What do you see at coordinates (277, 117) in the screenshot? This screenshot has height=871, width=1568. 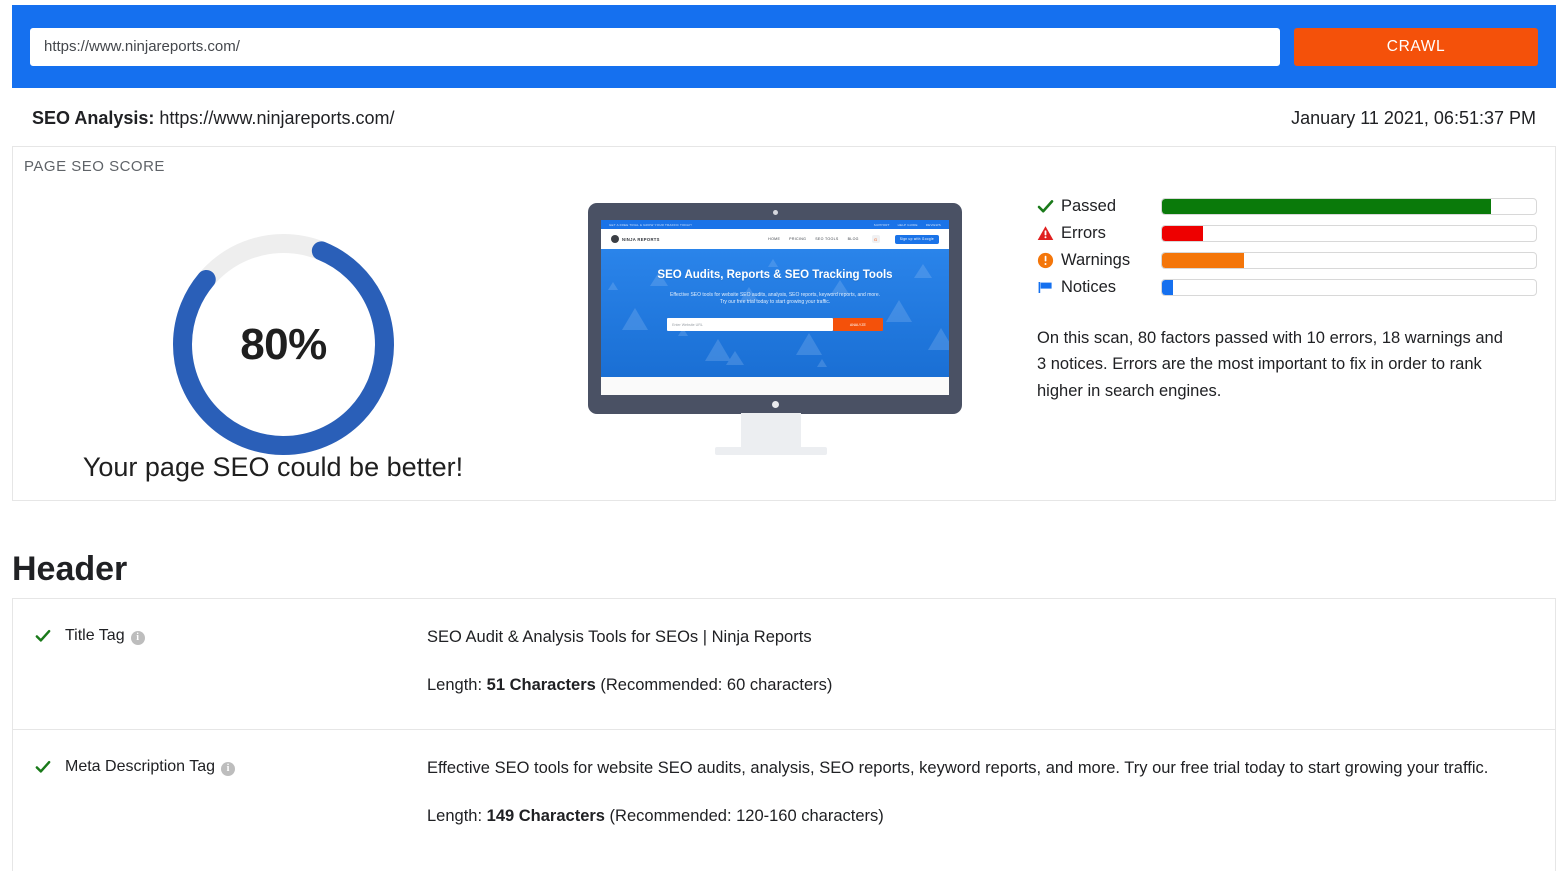 I see `analysis-url: https://www.ninjareports.com/` at bounding box center [277, 117].